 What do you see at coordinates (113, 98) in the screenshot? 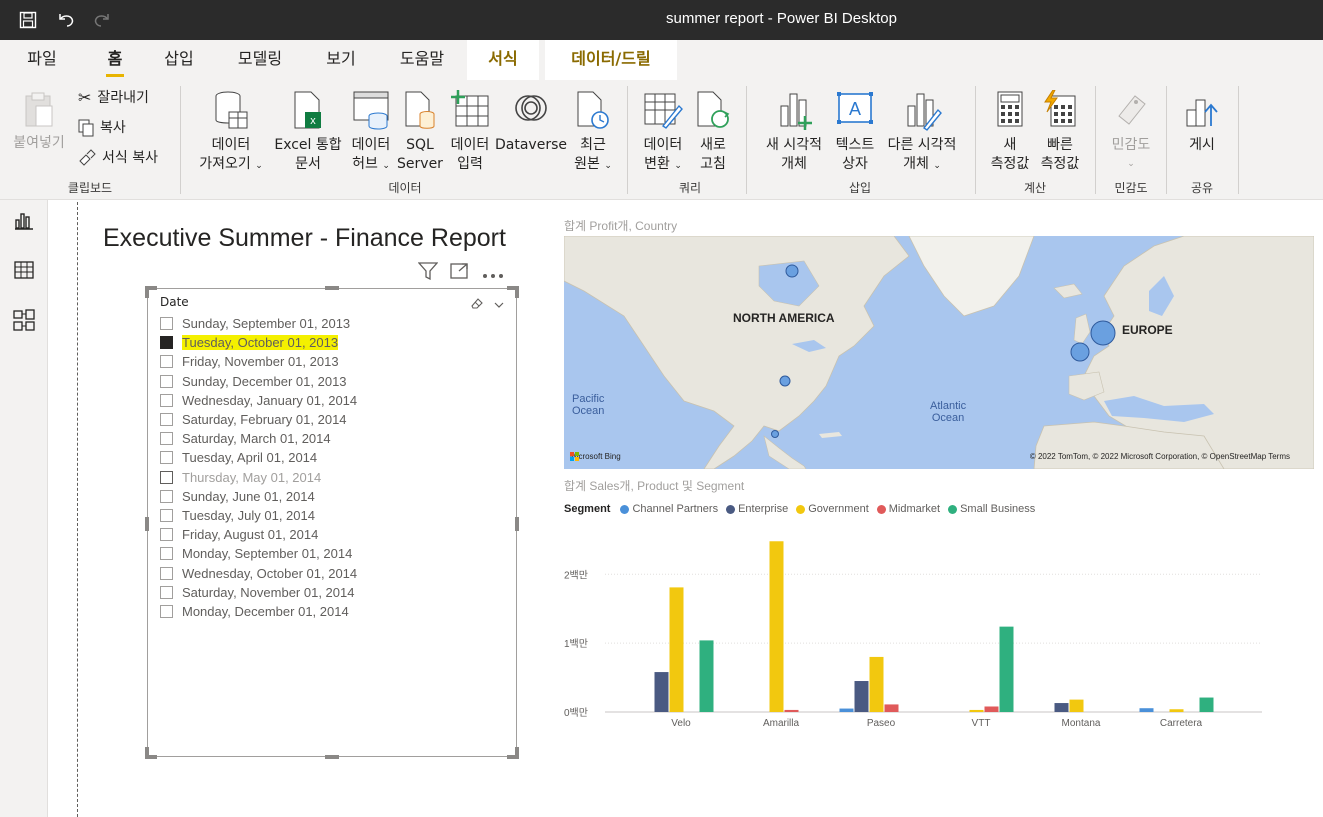
I see `cut-button: ✂ 잘라내기` at bounding box center [113, 98].